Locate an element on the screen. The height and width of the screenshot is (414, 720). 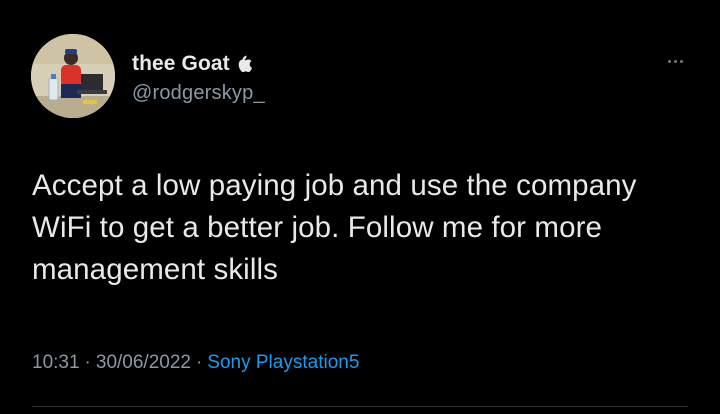
divider is located at coordinates (360, 406).